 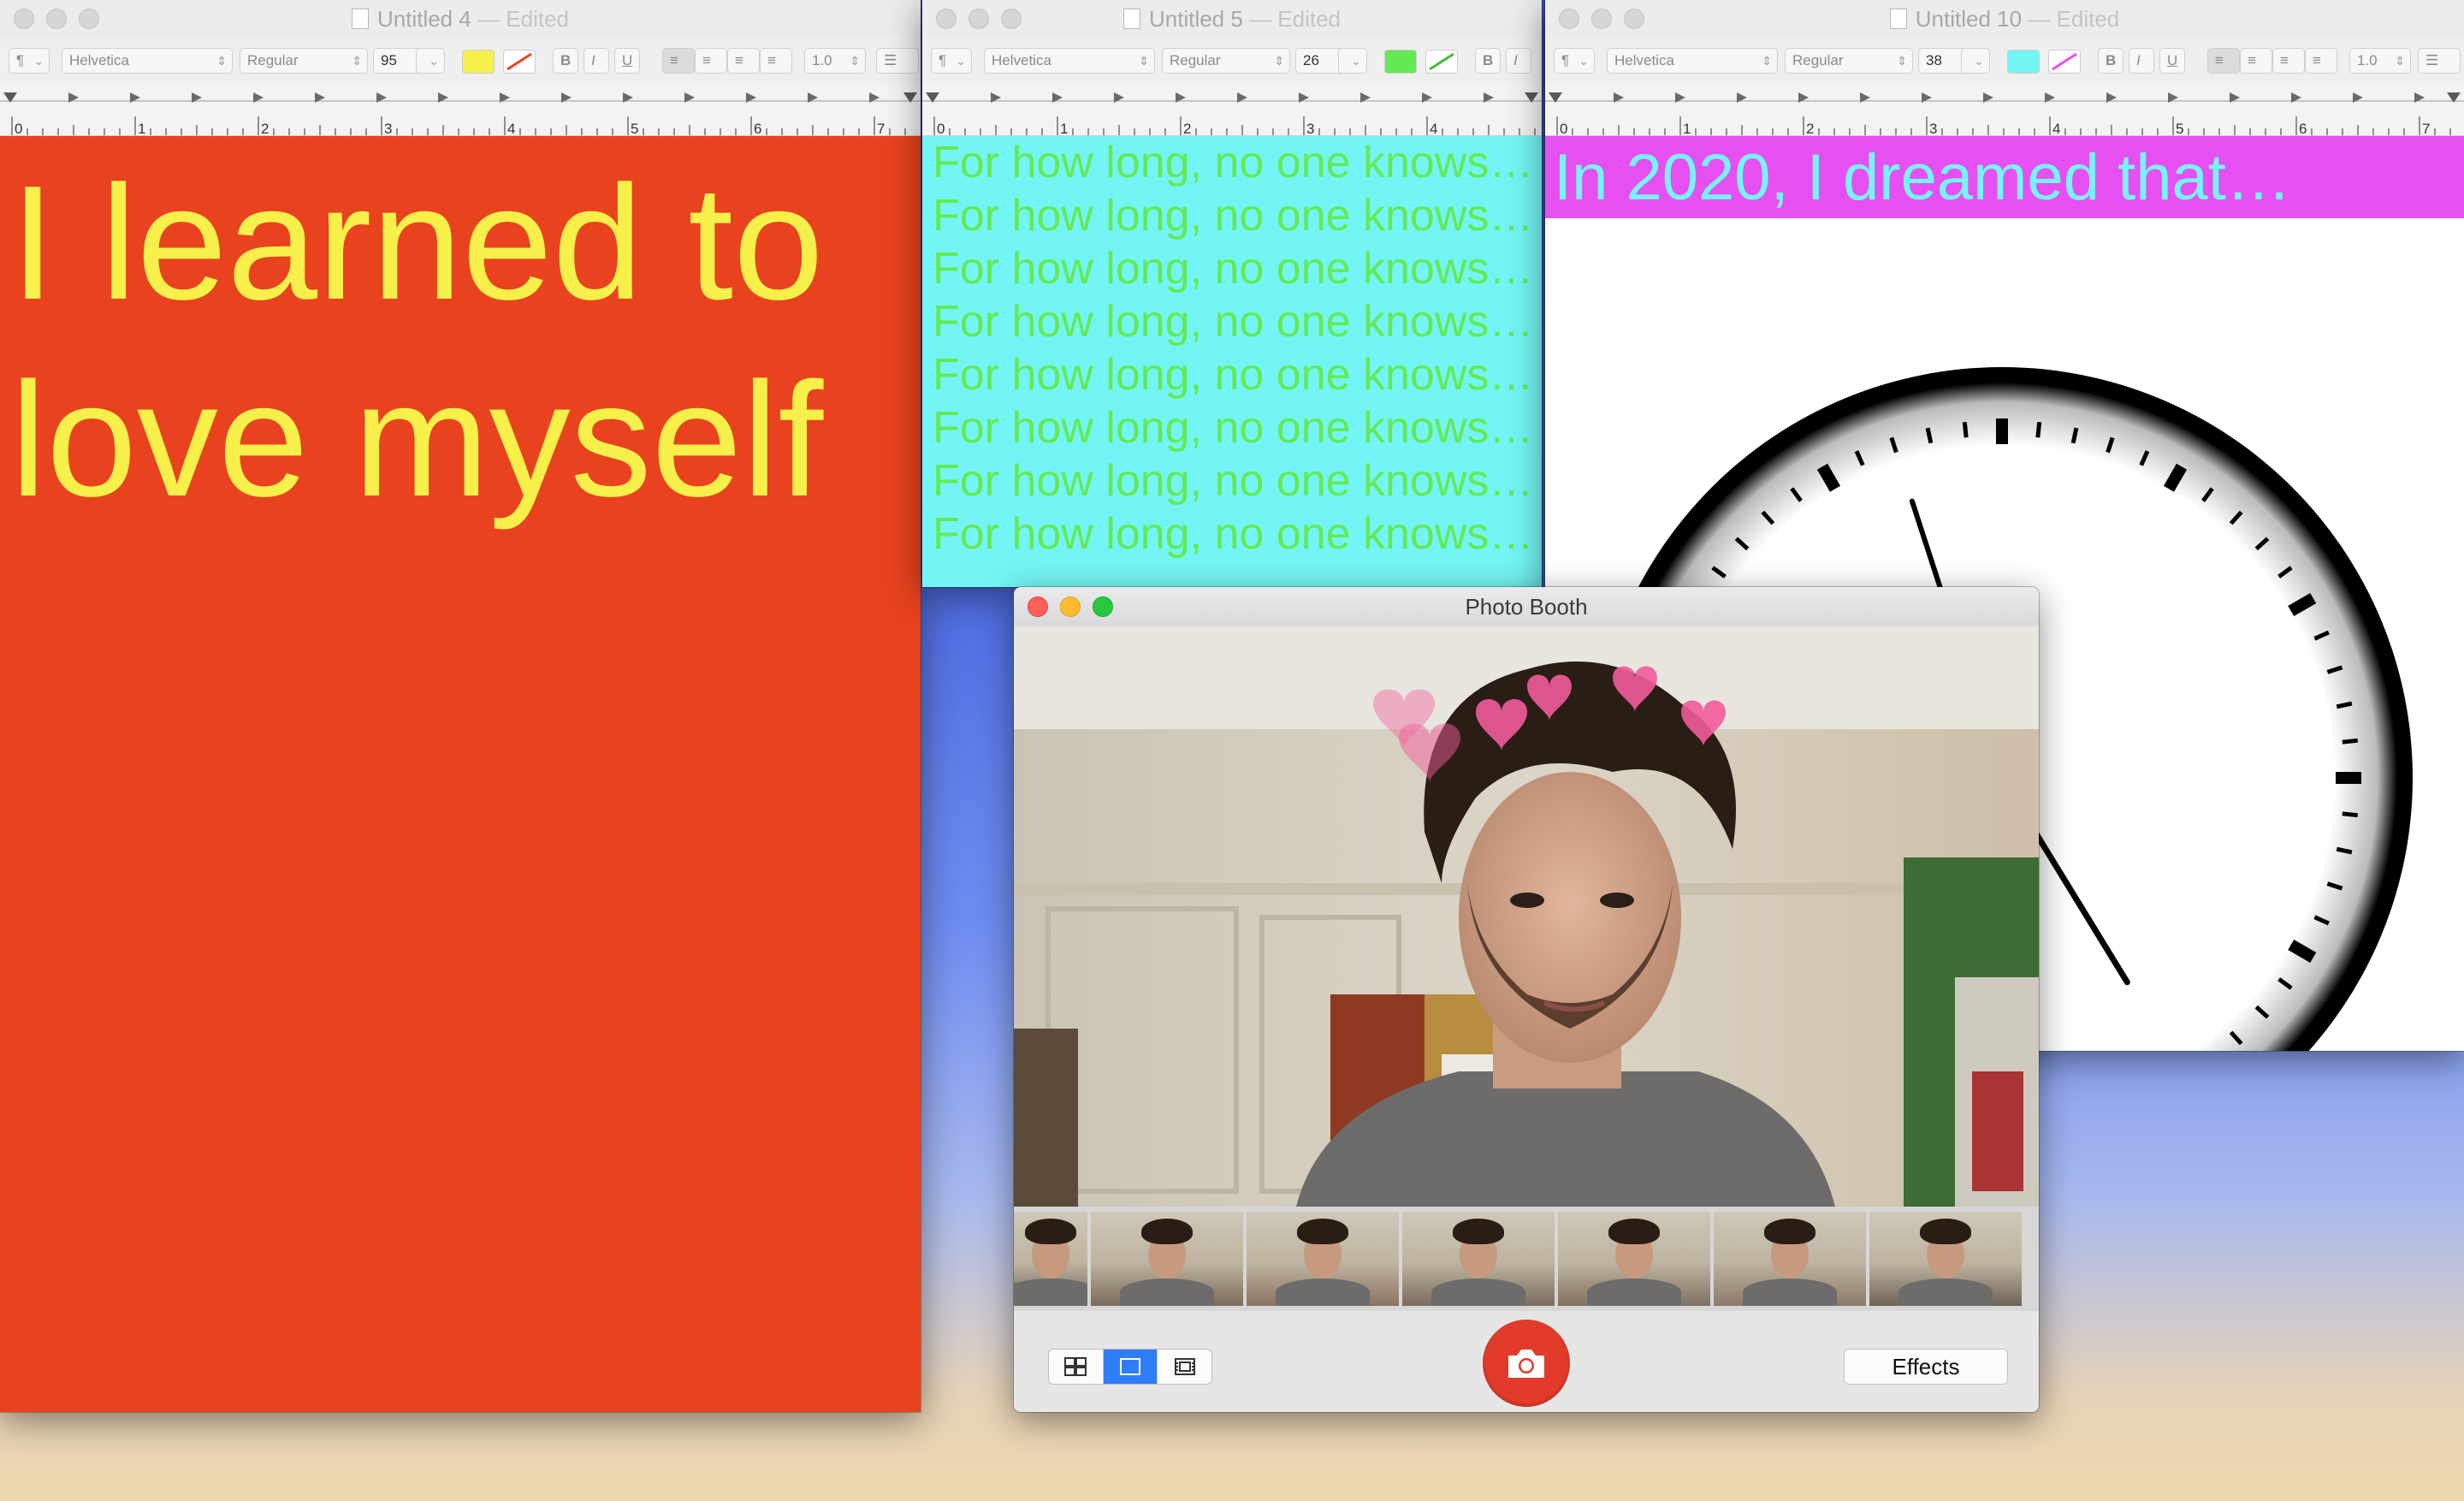 I want to click on single-view-button, so click(x=1130, y=1367).